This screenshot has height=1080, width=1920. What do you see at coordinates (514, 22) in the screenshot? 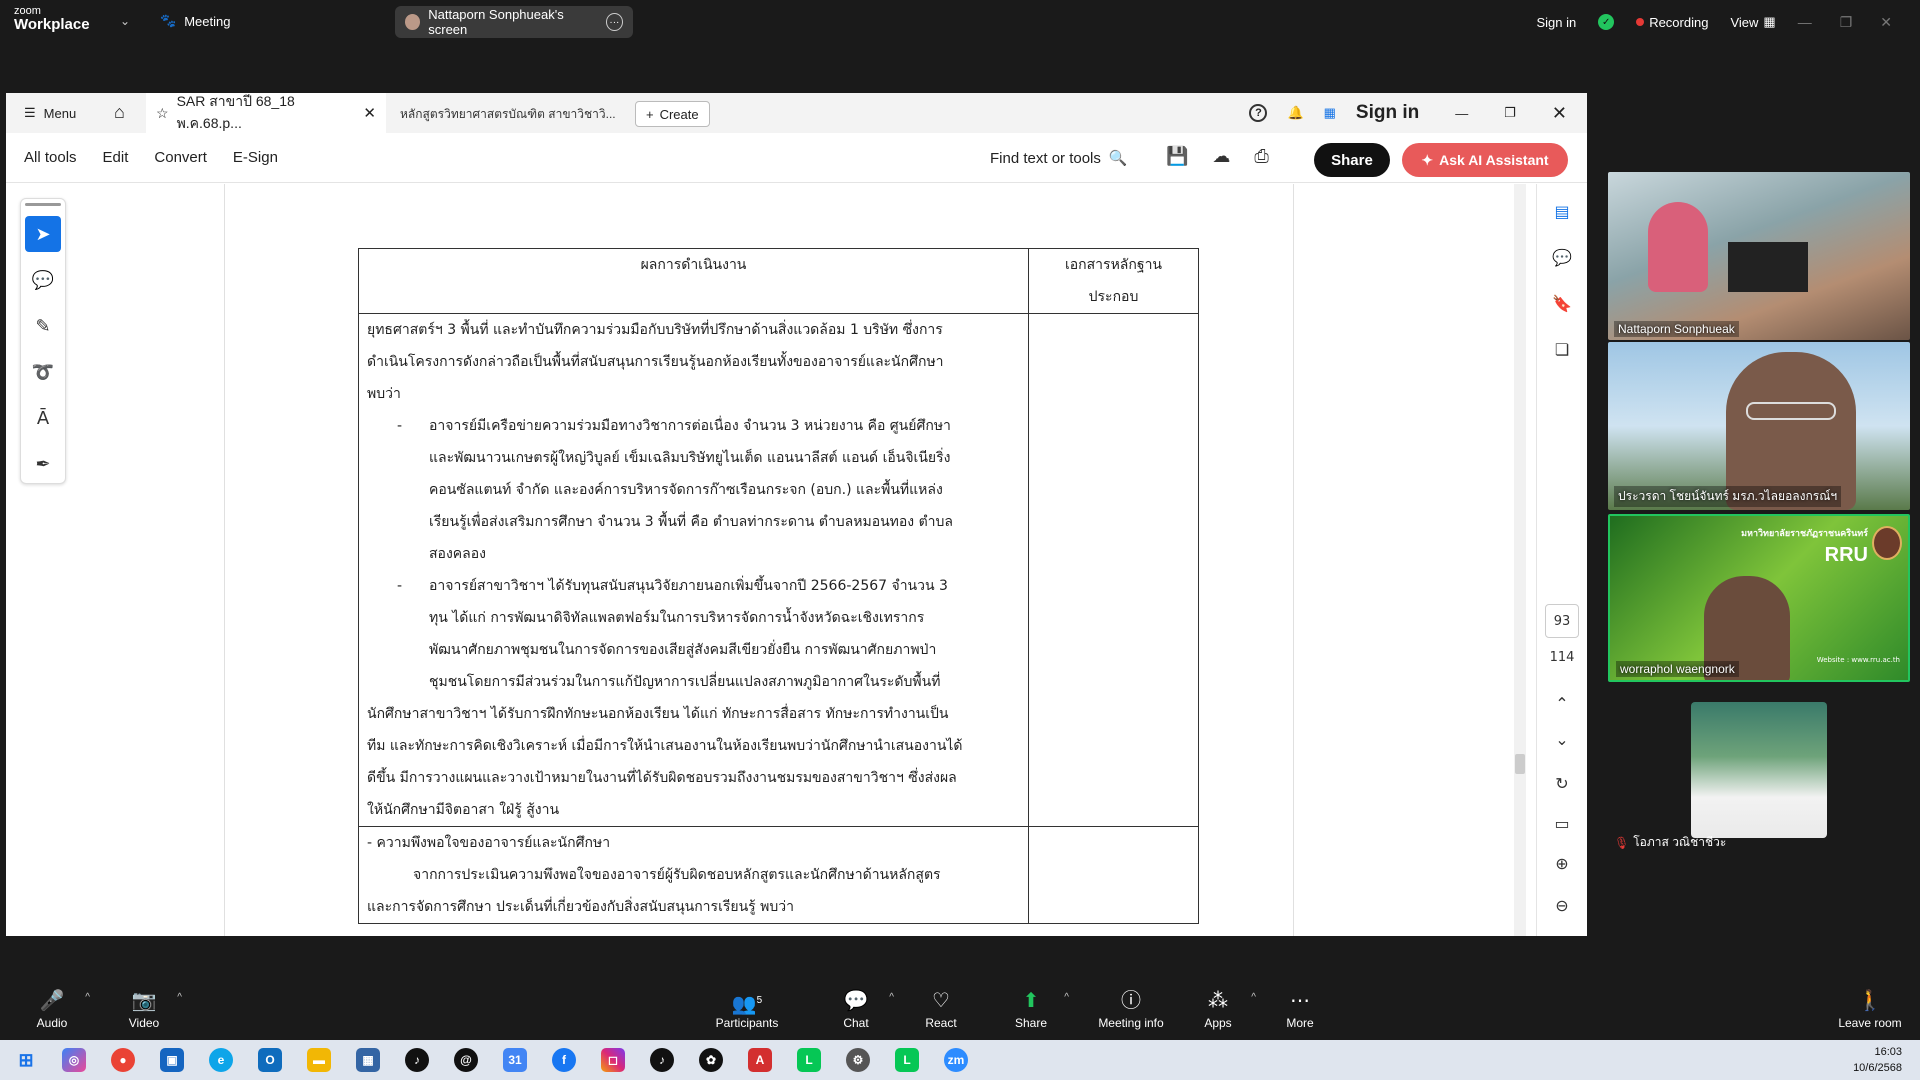
I see `screen-share-pill: Nattaporn Sonphueak's screen ···` at bounding box center [514, 22].